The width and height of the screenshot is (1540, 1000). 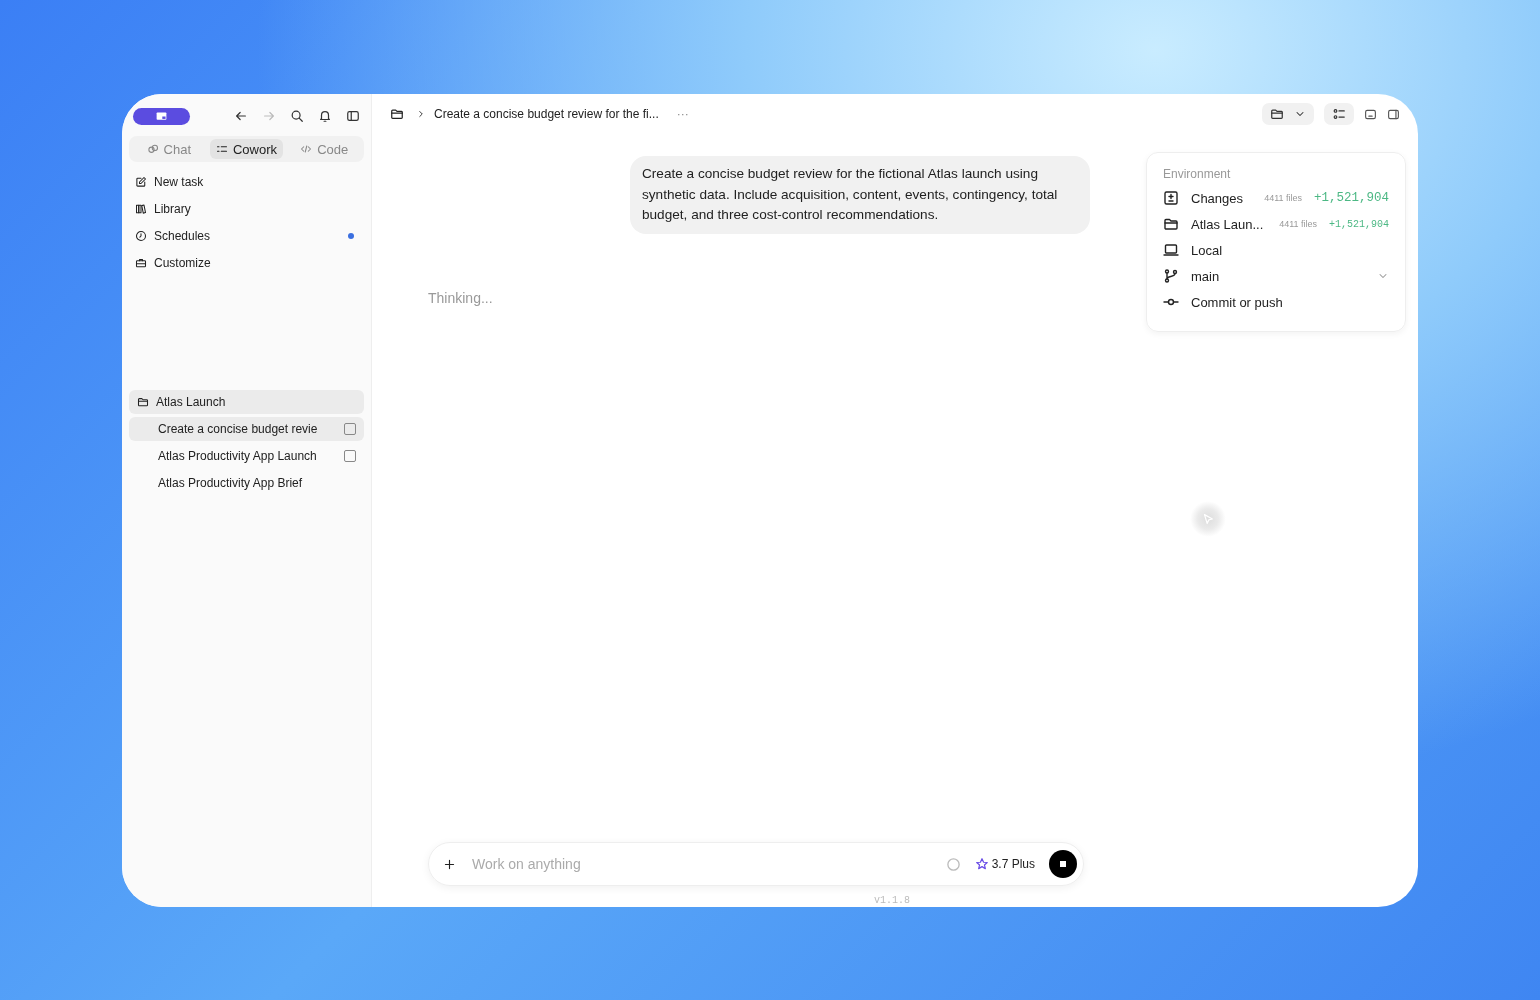 I want to click on checklist-icon, so click(x=1339, y=114).